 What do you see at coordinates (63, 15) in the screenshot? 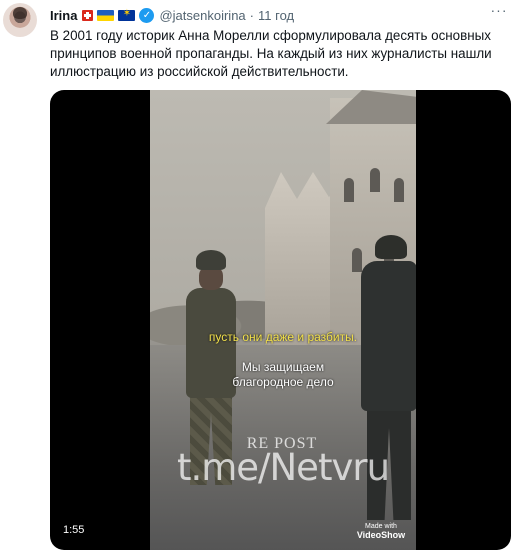
I see `author-name: Irina` at bounding box center [63, 15].